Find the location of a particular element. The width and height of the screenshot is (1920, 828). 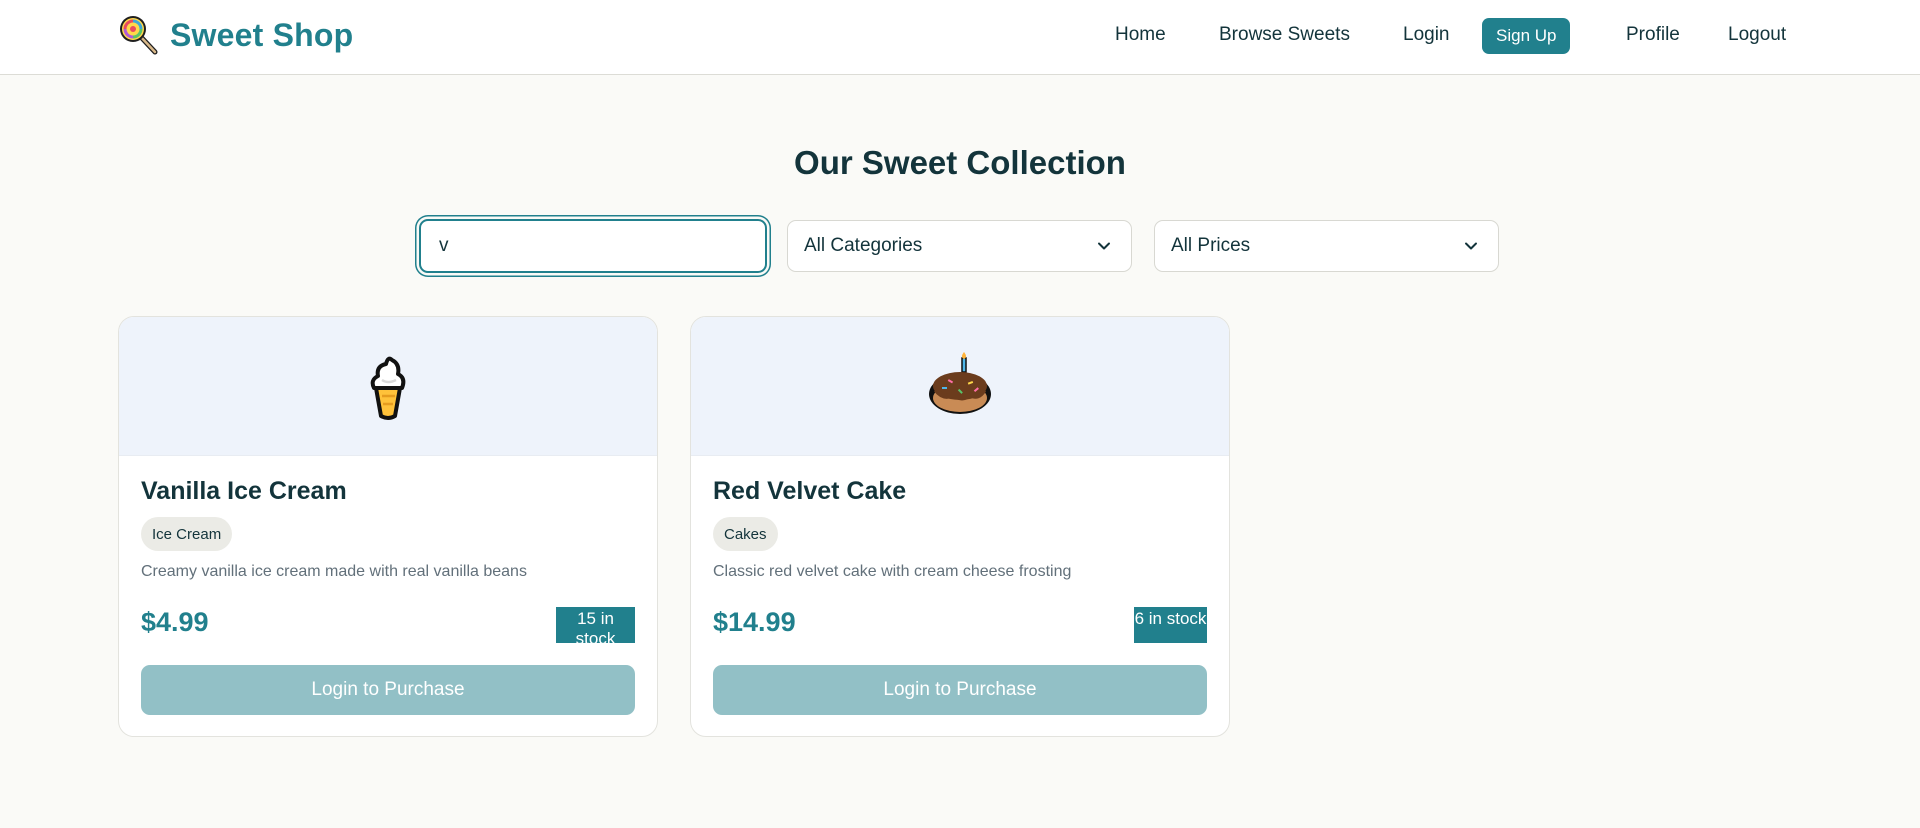

category-select: All Categories is located at coordinates (959, 246).